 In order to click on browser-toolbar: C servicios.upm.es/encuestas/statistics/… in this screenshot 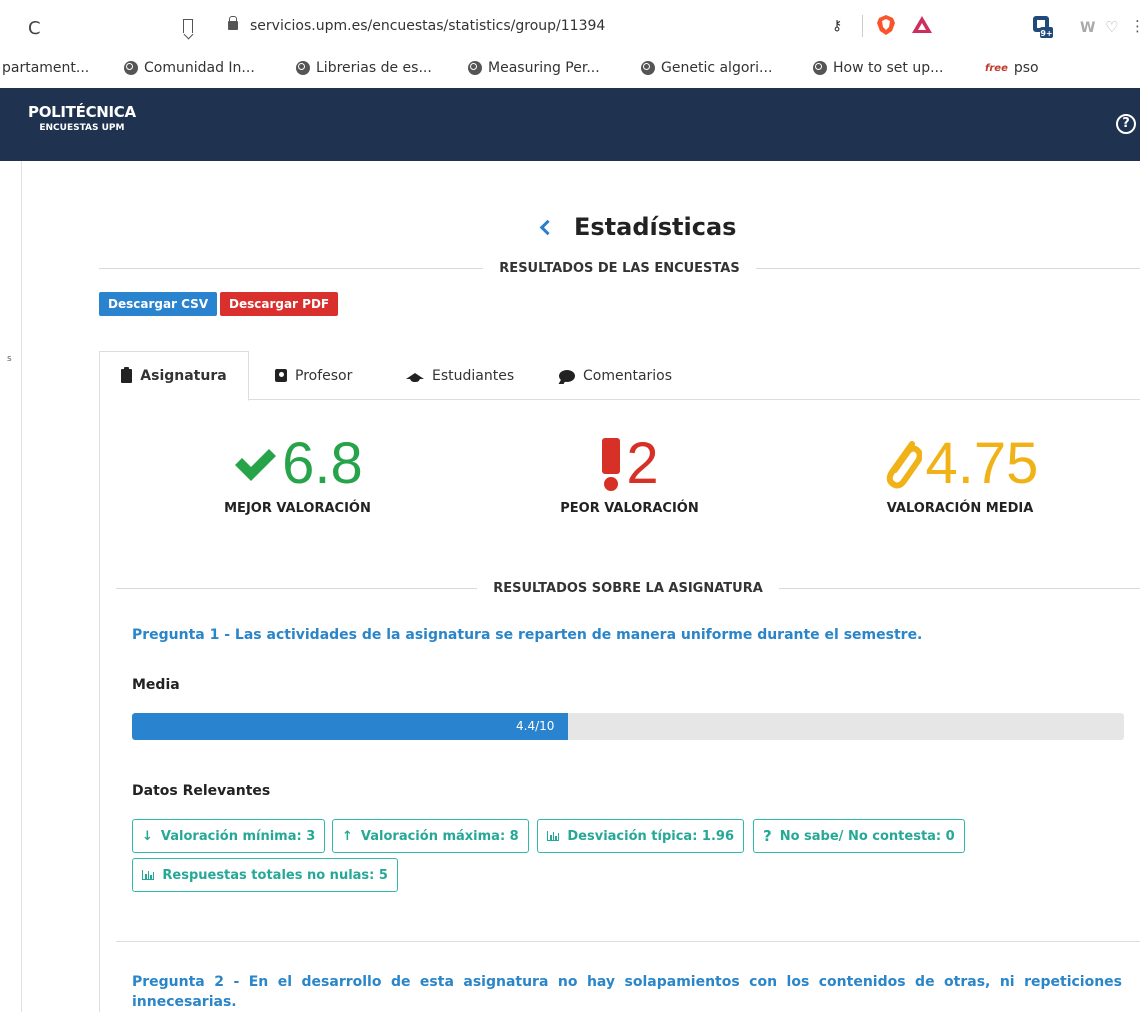, I will do `click(570, 27)`.